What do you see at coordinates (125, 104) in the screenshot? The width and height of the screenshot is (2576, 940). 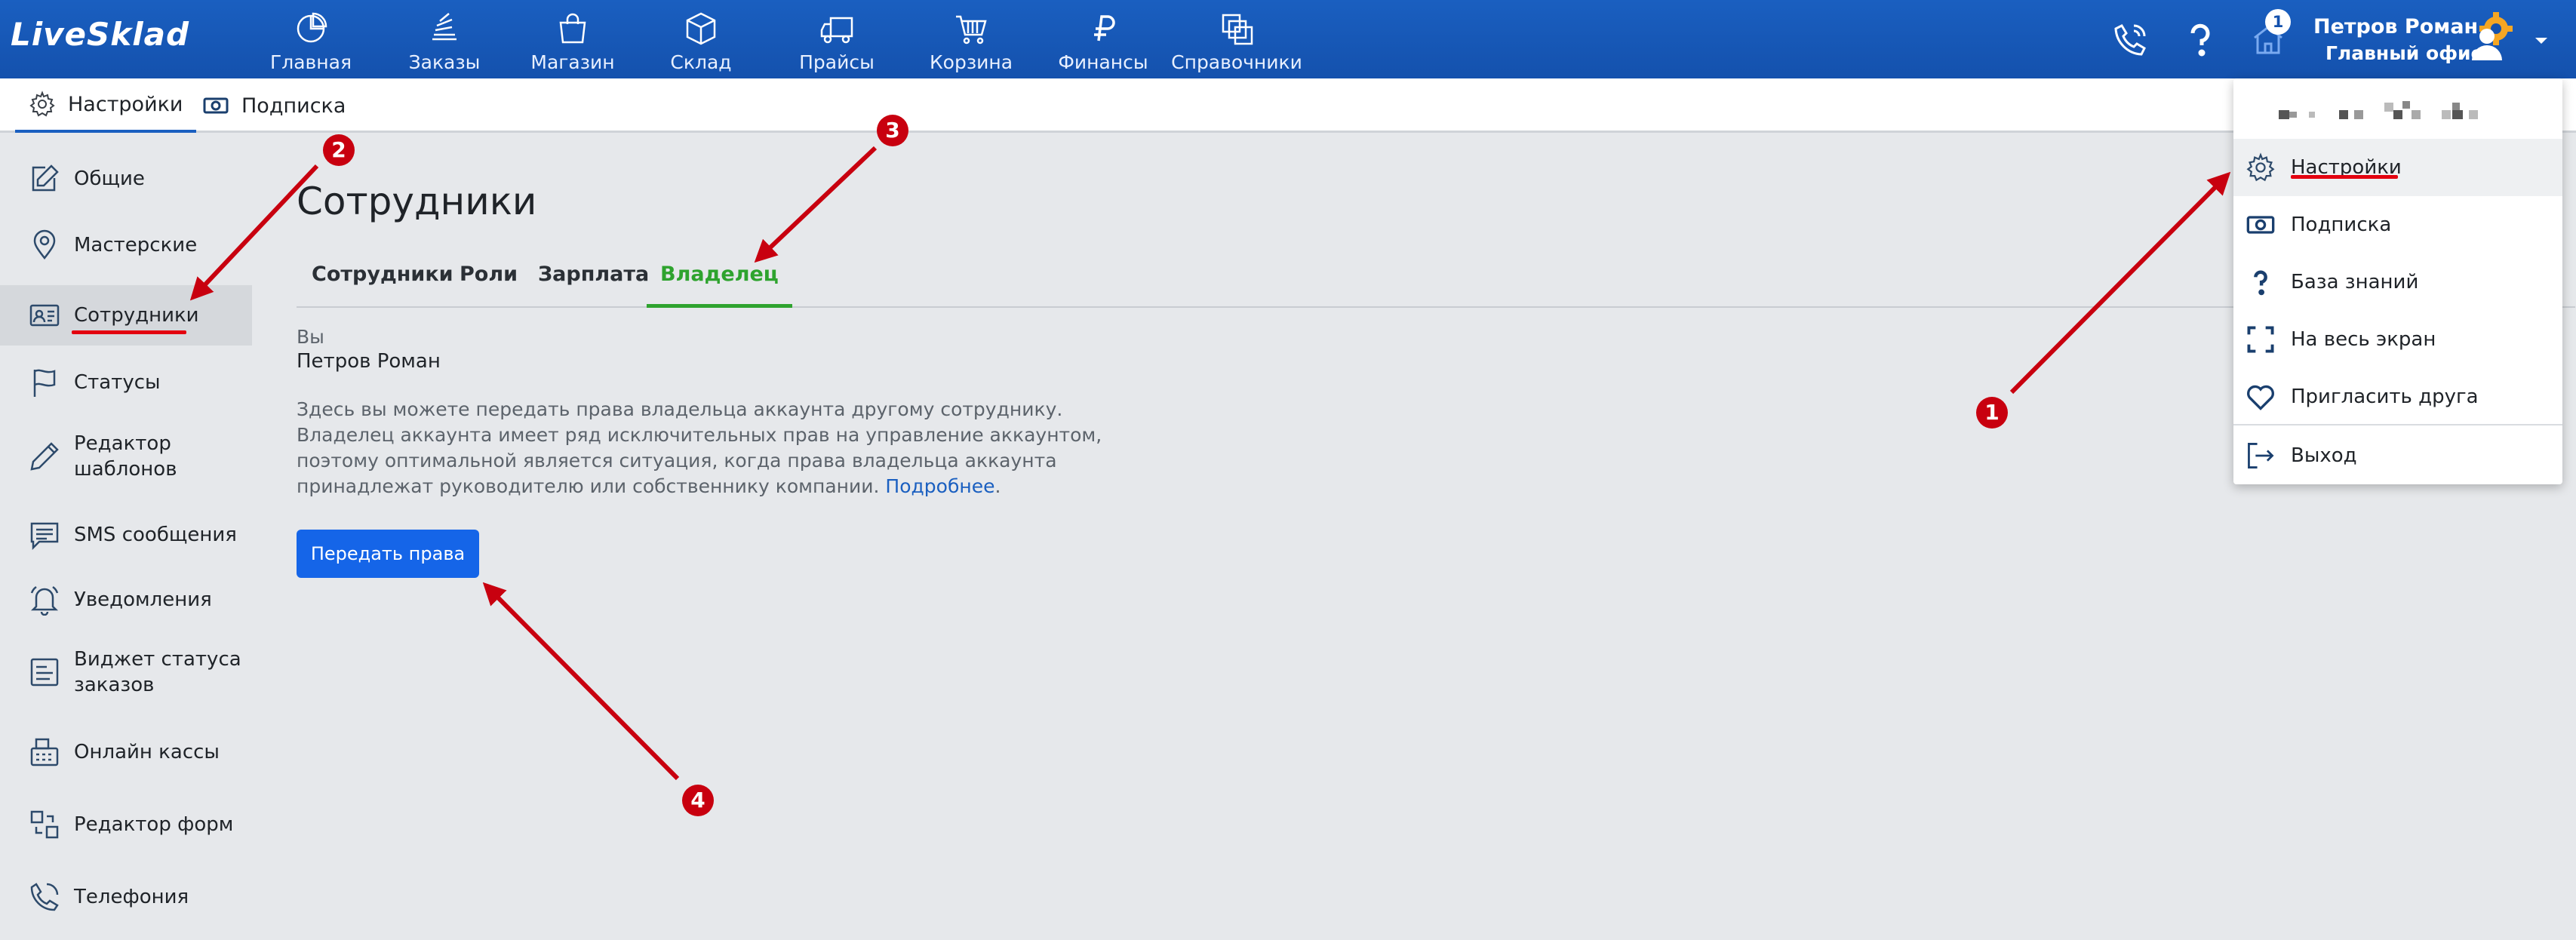 I see `subtab-label: Настройки` at bounding box center [125, 104].